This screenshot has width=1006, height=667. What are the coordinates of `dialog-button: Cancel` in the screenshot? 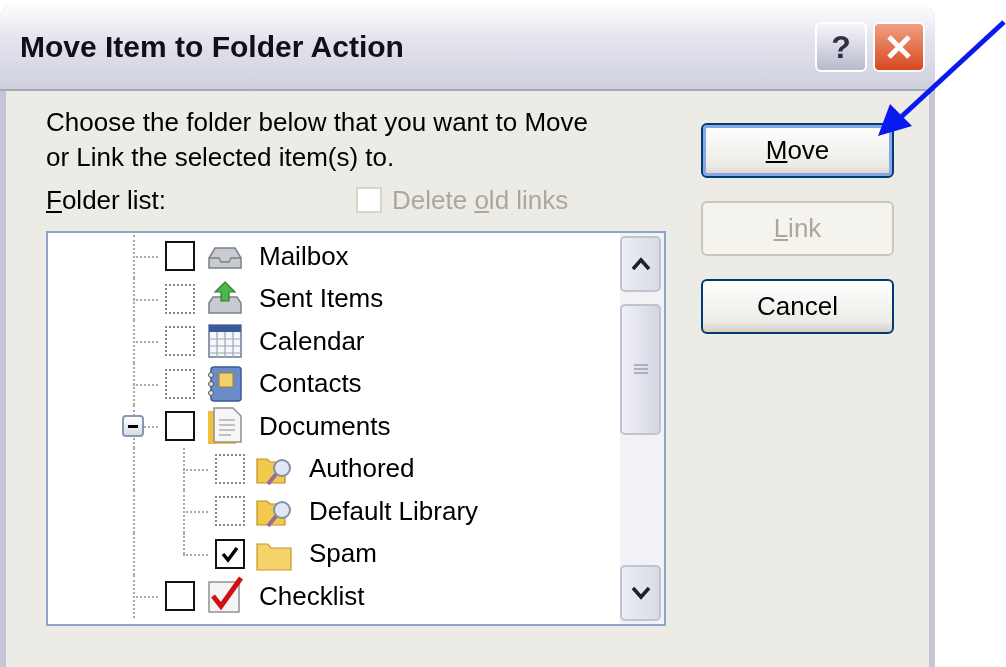 It's located at (797, 306).